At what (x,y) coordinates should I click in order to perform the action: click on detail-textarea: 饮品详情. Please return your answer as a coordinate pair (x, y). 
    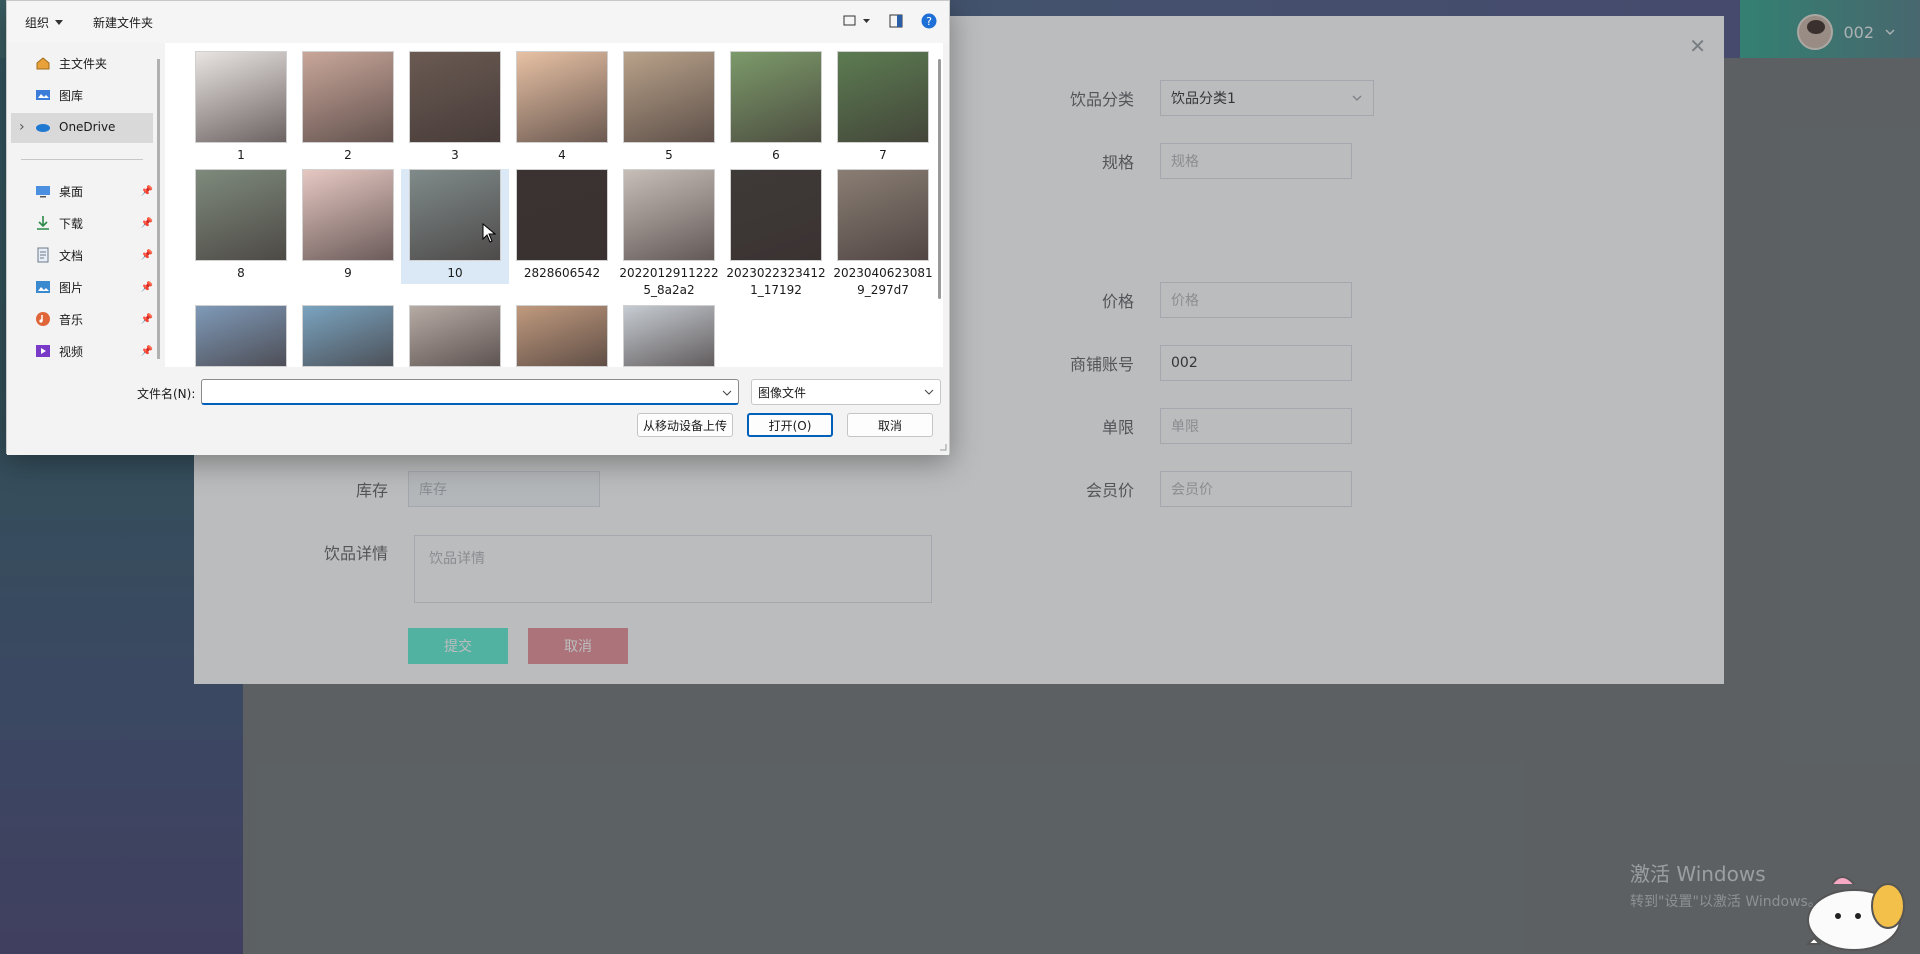
    Looking at the image, I should click on (673, 569).